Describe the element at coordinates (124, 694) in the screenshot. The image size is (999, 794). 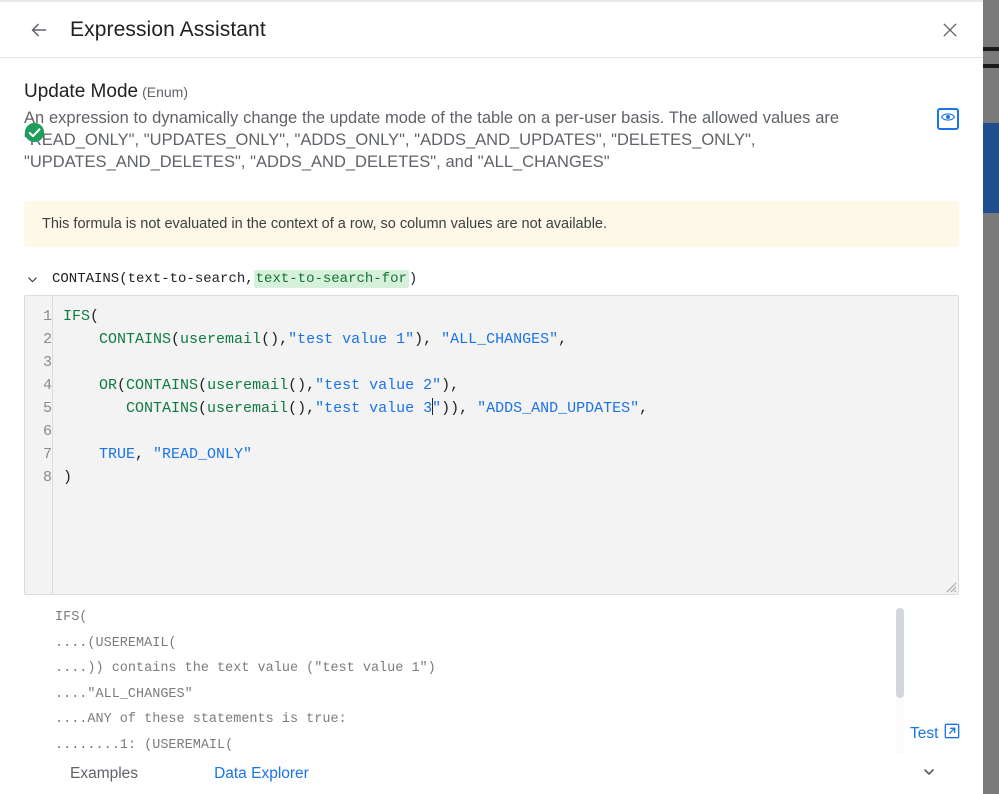
I see `explanation-line: ...."ALL_CHANGES"` at that location.